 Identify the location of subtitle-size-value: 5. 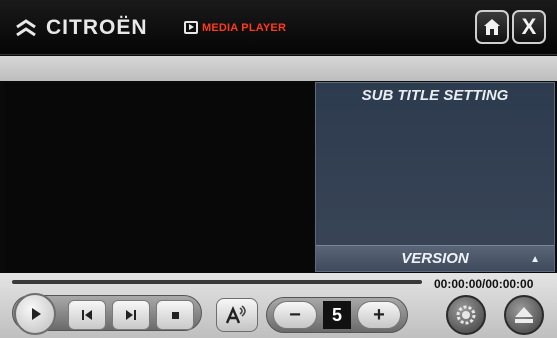
(337, 315).